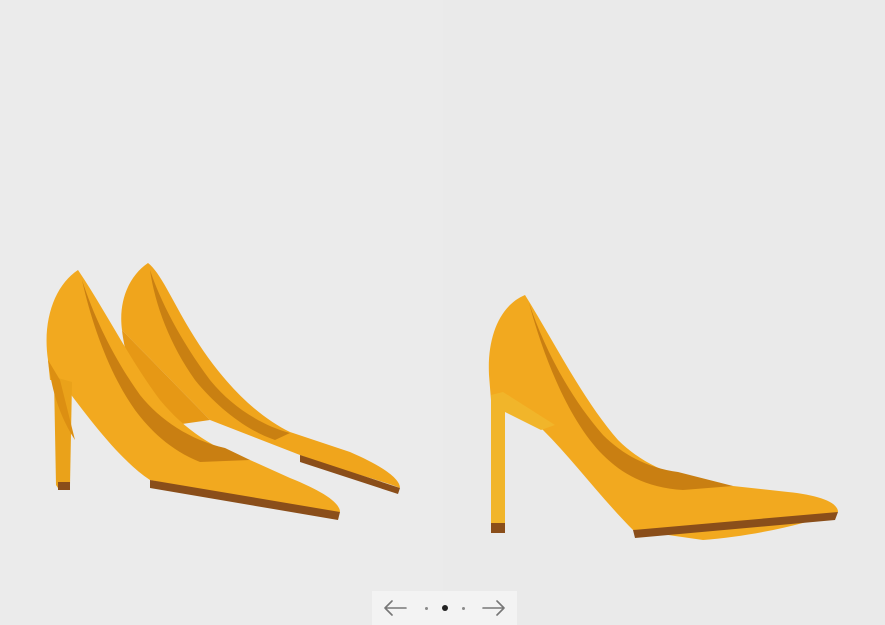  I want to click on next-image-button, so click(494, 608).